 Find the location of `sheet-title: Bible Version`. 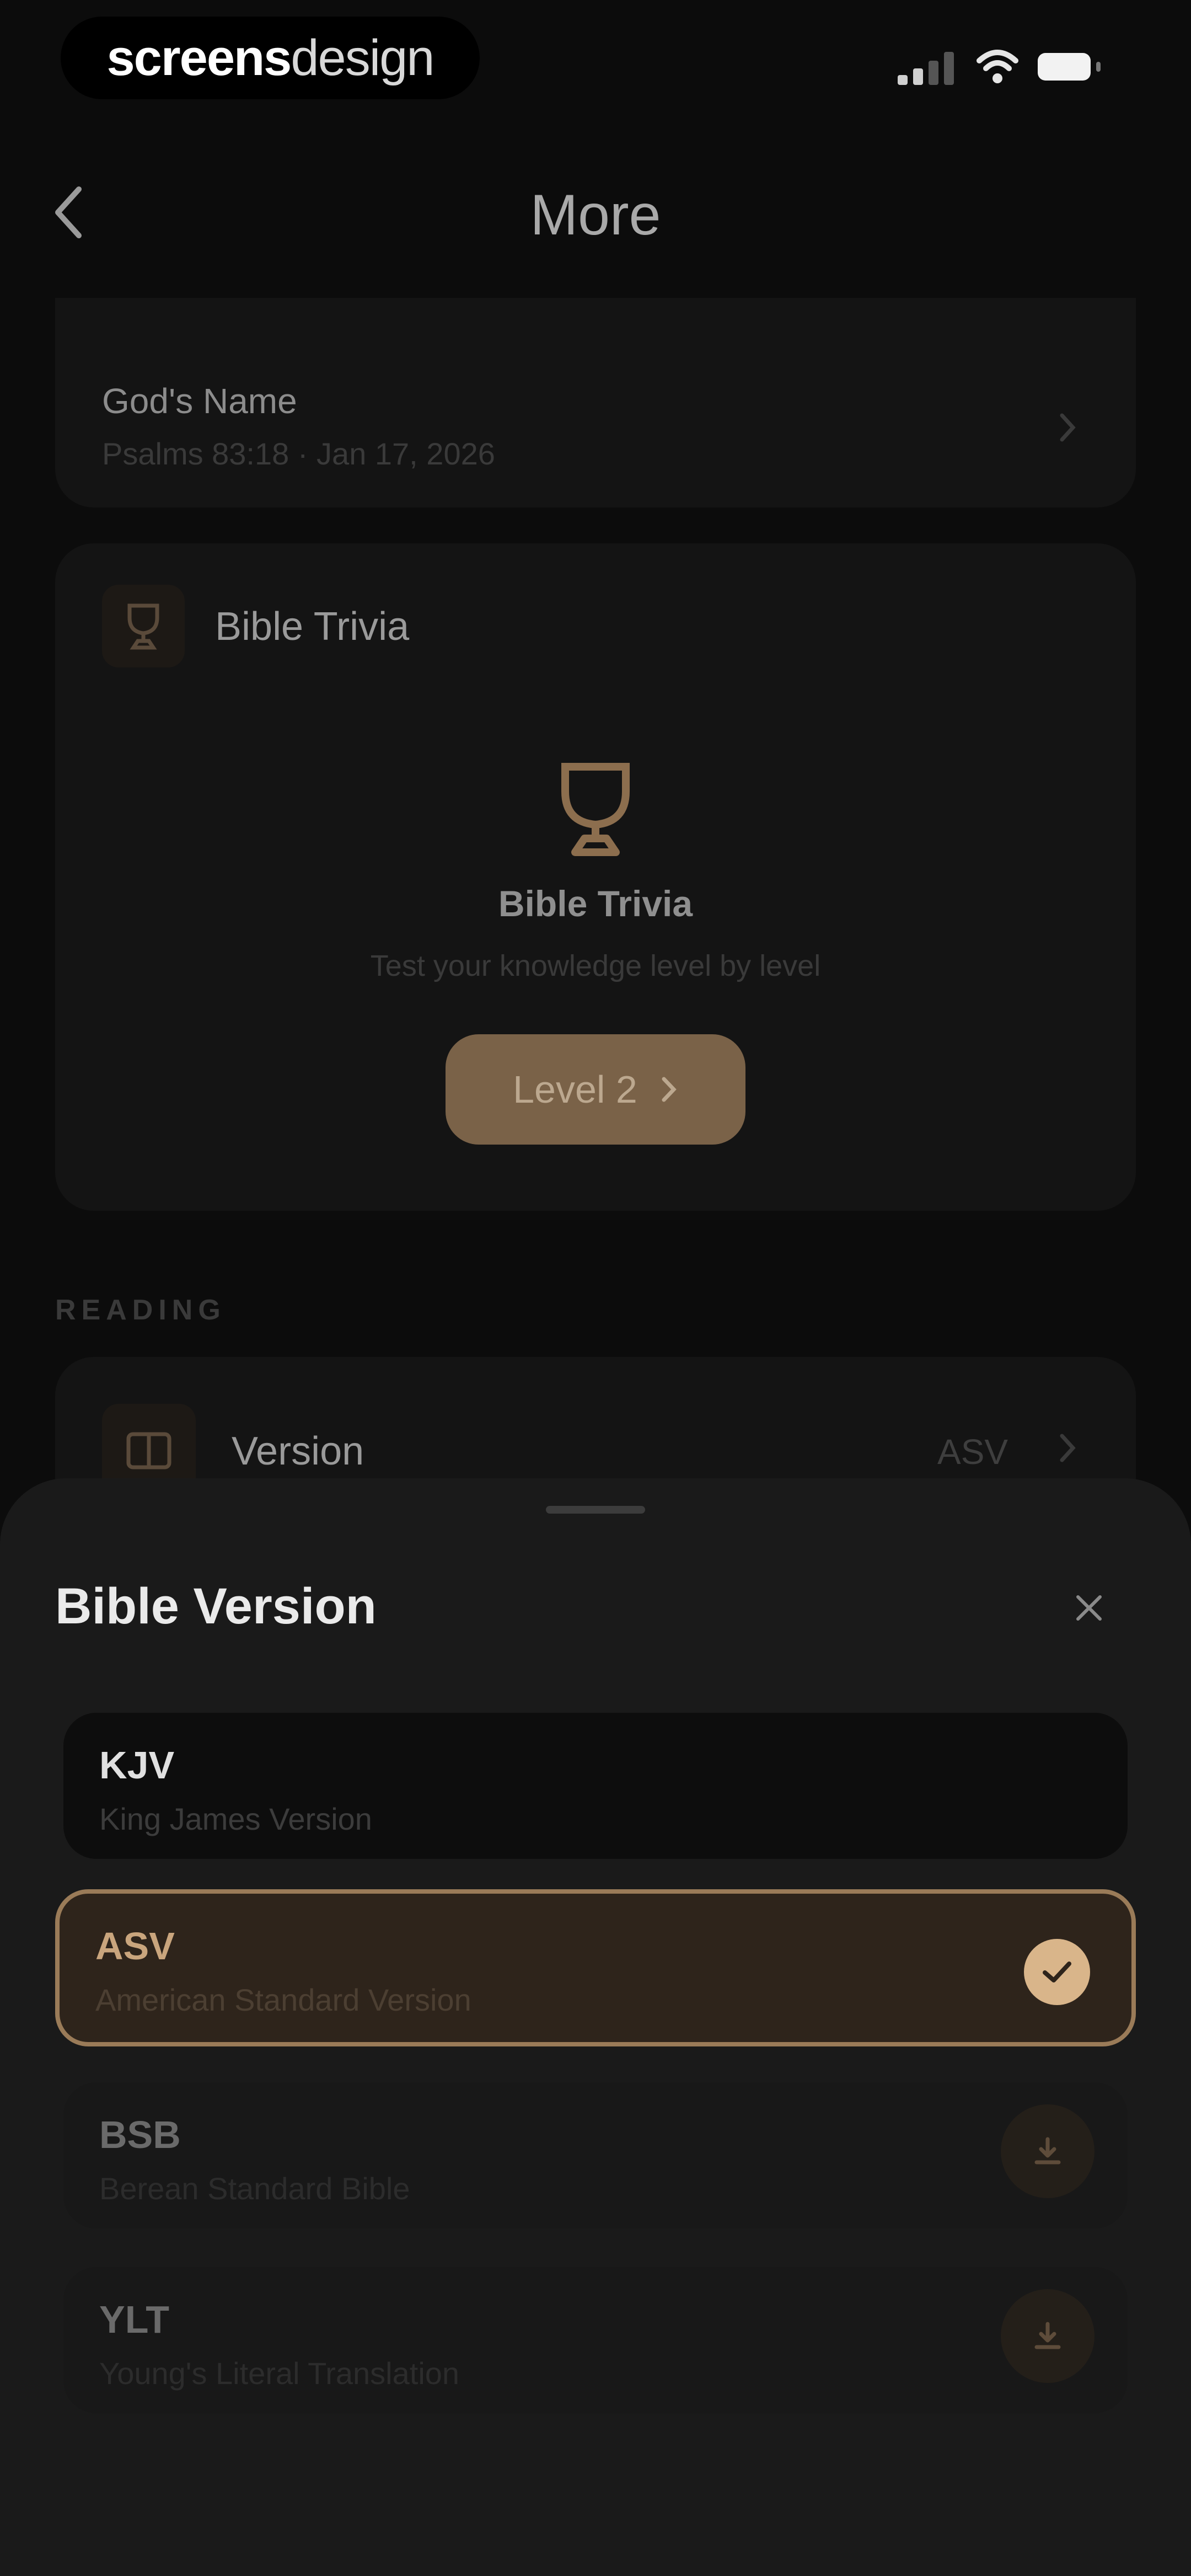

sheet-title: Bible Version is located at coordinates (216, 1606).